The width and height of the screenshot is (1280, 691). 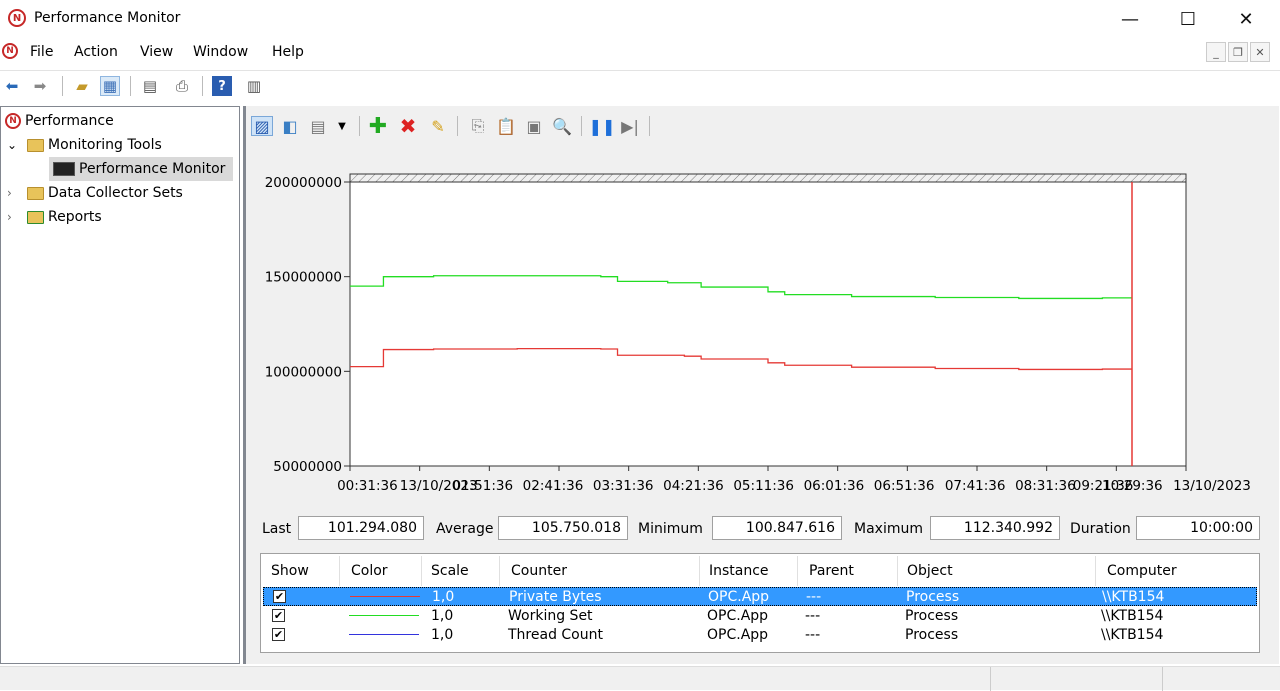 I want to click on perfmon-app-icon: N, so click(x=17, y=18).